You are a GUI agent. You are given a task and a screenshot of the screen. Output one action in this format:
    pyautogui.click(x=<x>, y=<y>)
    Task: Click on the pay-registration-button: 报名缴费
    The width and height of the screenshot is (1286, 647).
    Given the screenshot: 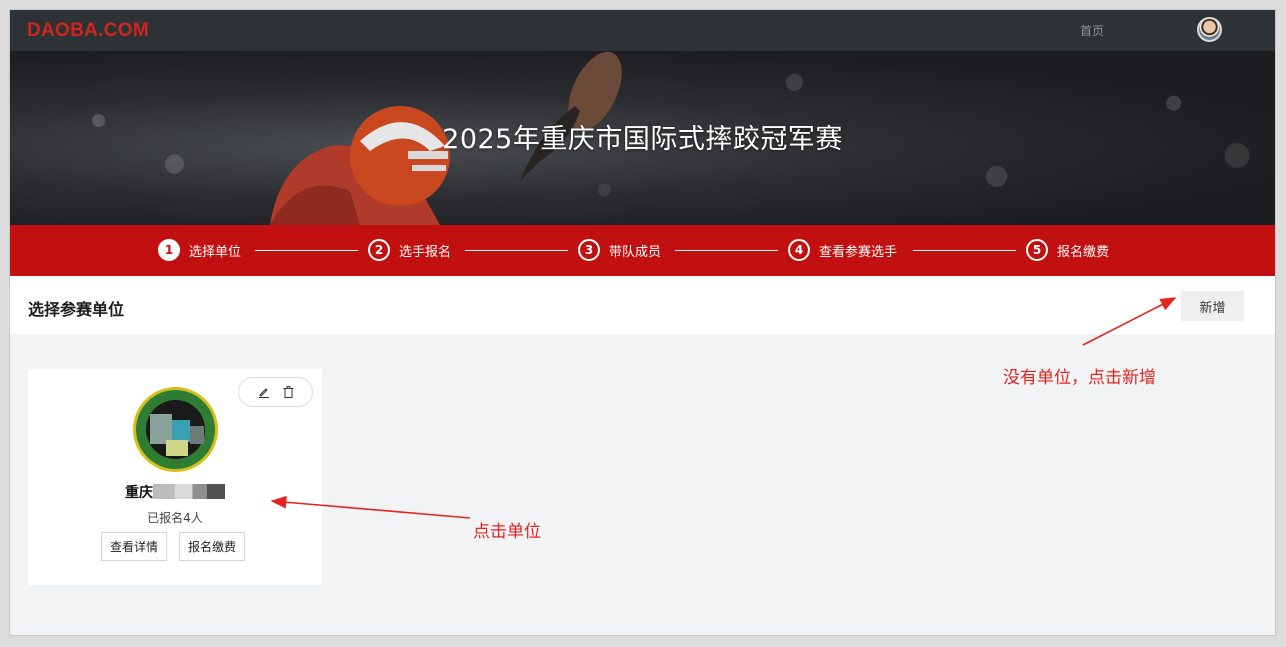 What is the action you would take?
    pyautogui.click(x=212, y=546)
    